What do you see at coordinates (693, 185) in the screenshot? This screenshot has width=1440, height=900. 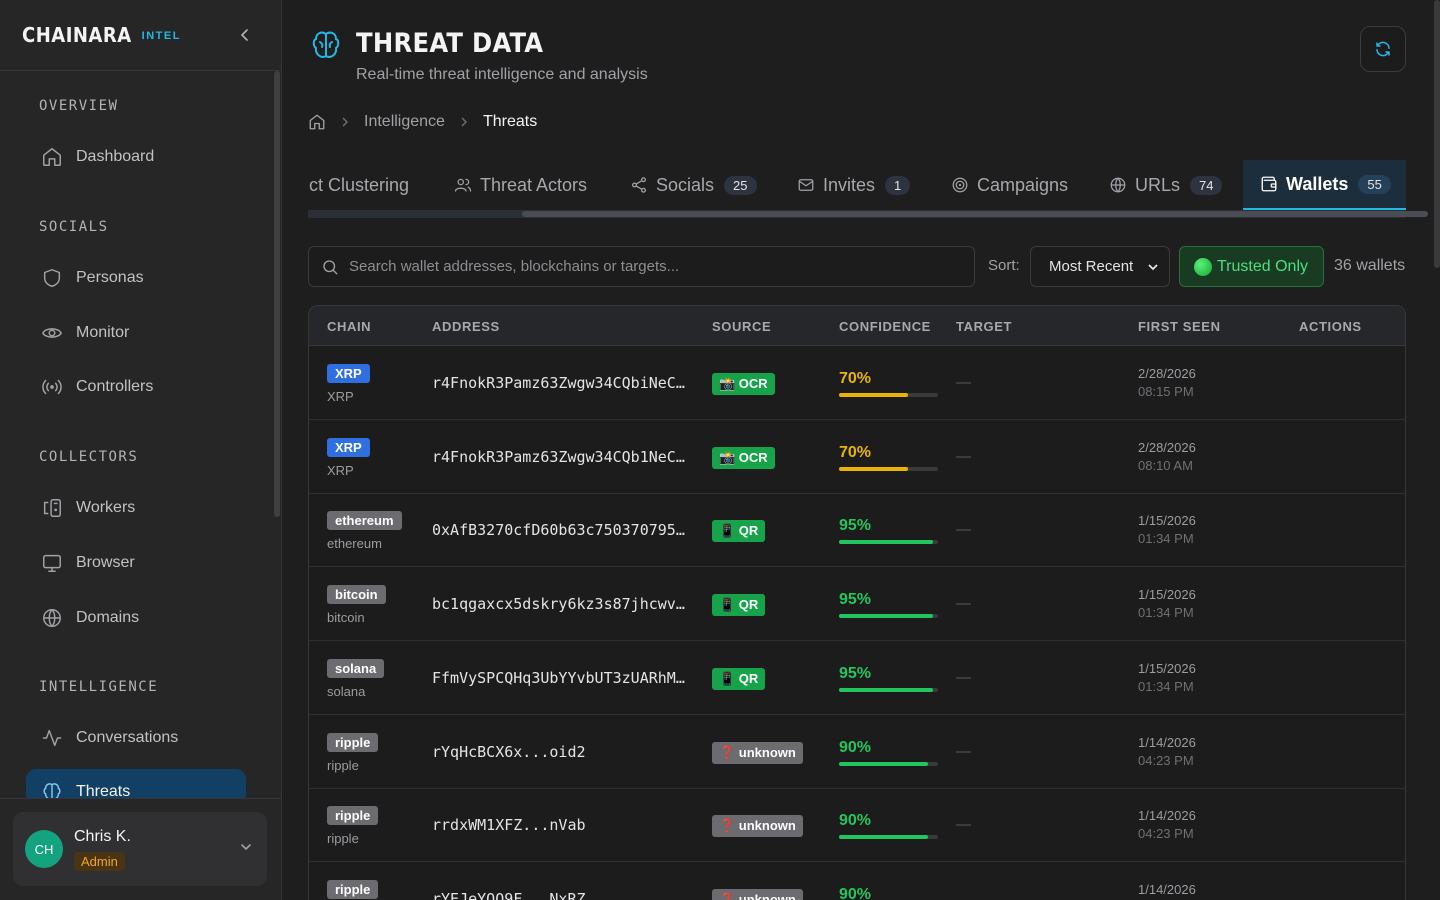 I see `tab-socials: Socials 25` at bounding box center [693, 185].